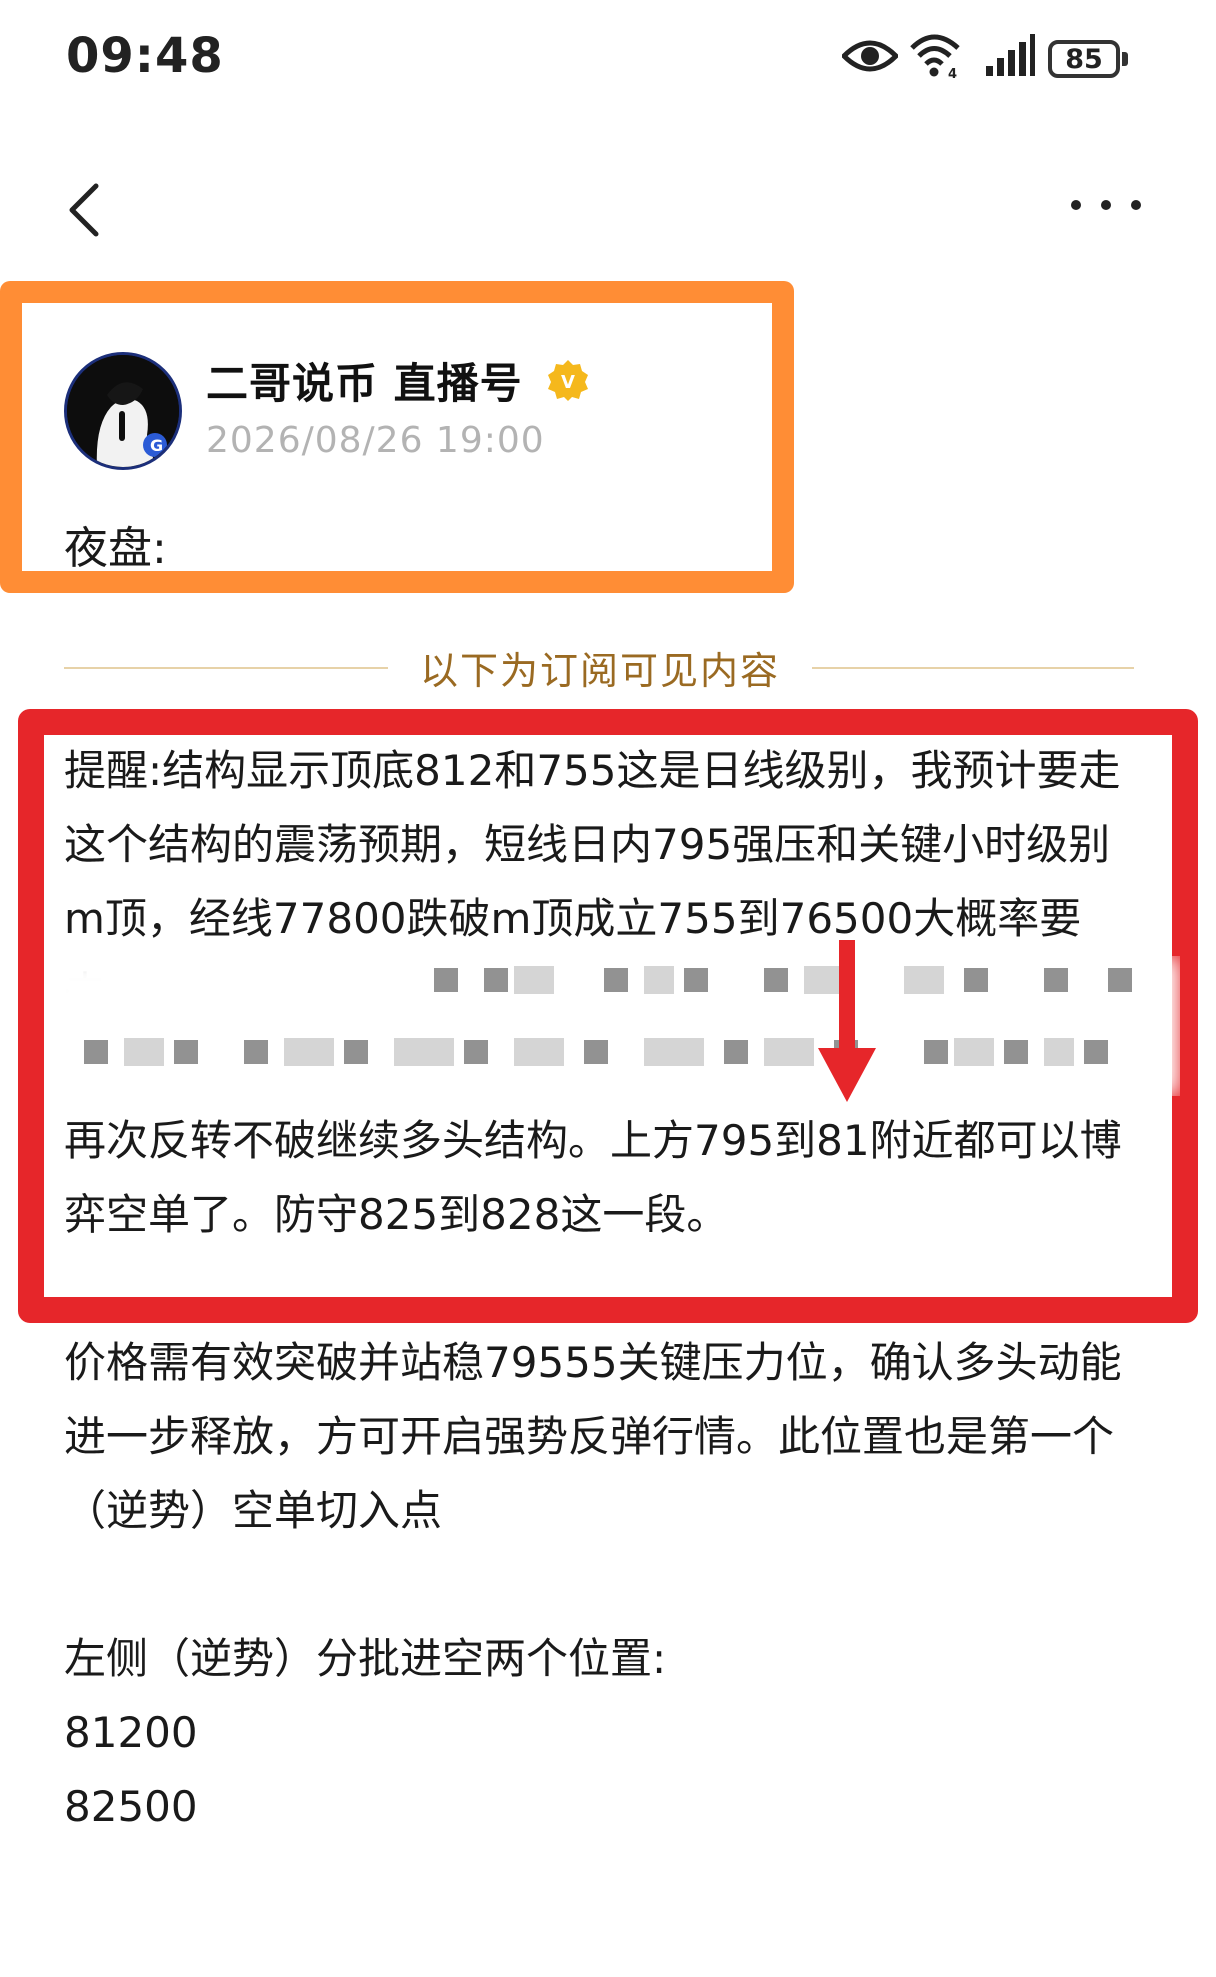  Describe the element at coordinates (84, 210) in the screenshot. I see `chevron-left-icon` at that location.